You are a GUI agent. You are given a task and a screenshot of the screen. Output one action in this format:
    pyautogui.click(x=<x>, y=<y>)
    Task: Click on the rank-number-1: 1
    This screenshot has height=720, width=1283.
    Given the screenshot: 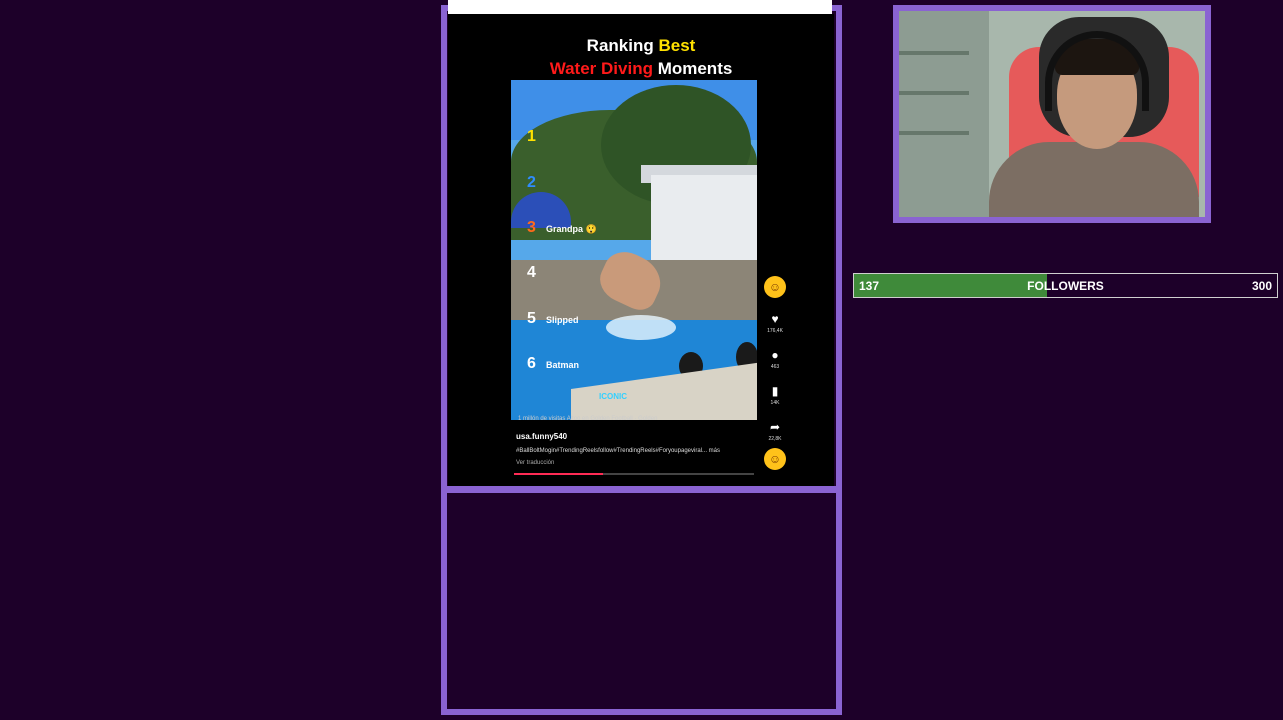 What is the action you would take?
    pyautogui.click(x=531, y=136)
    